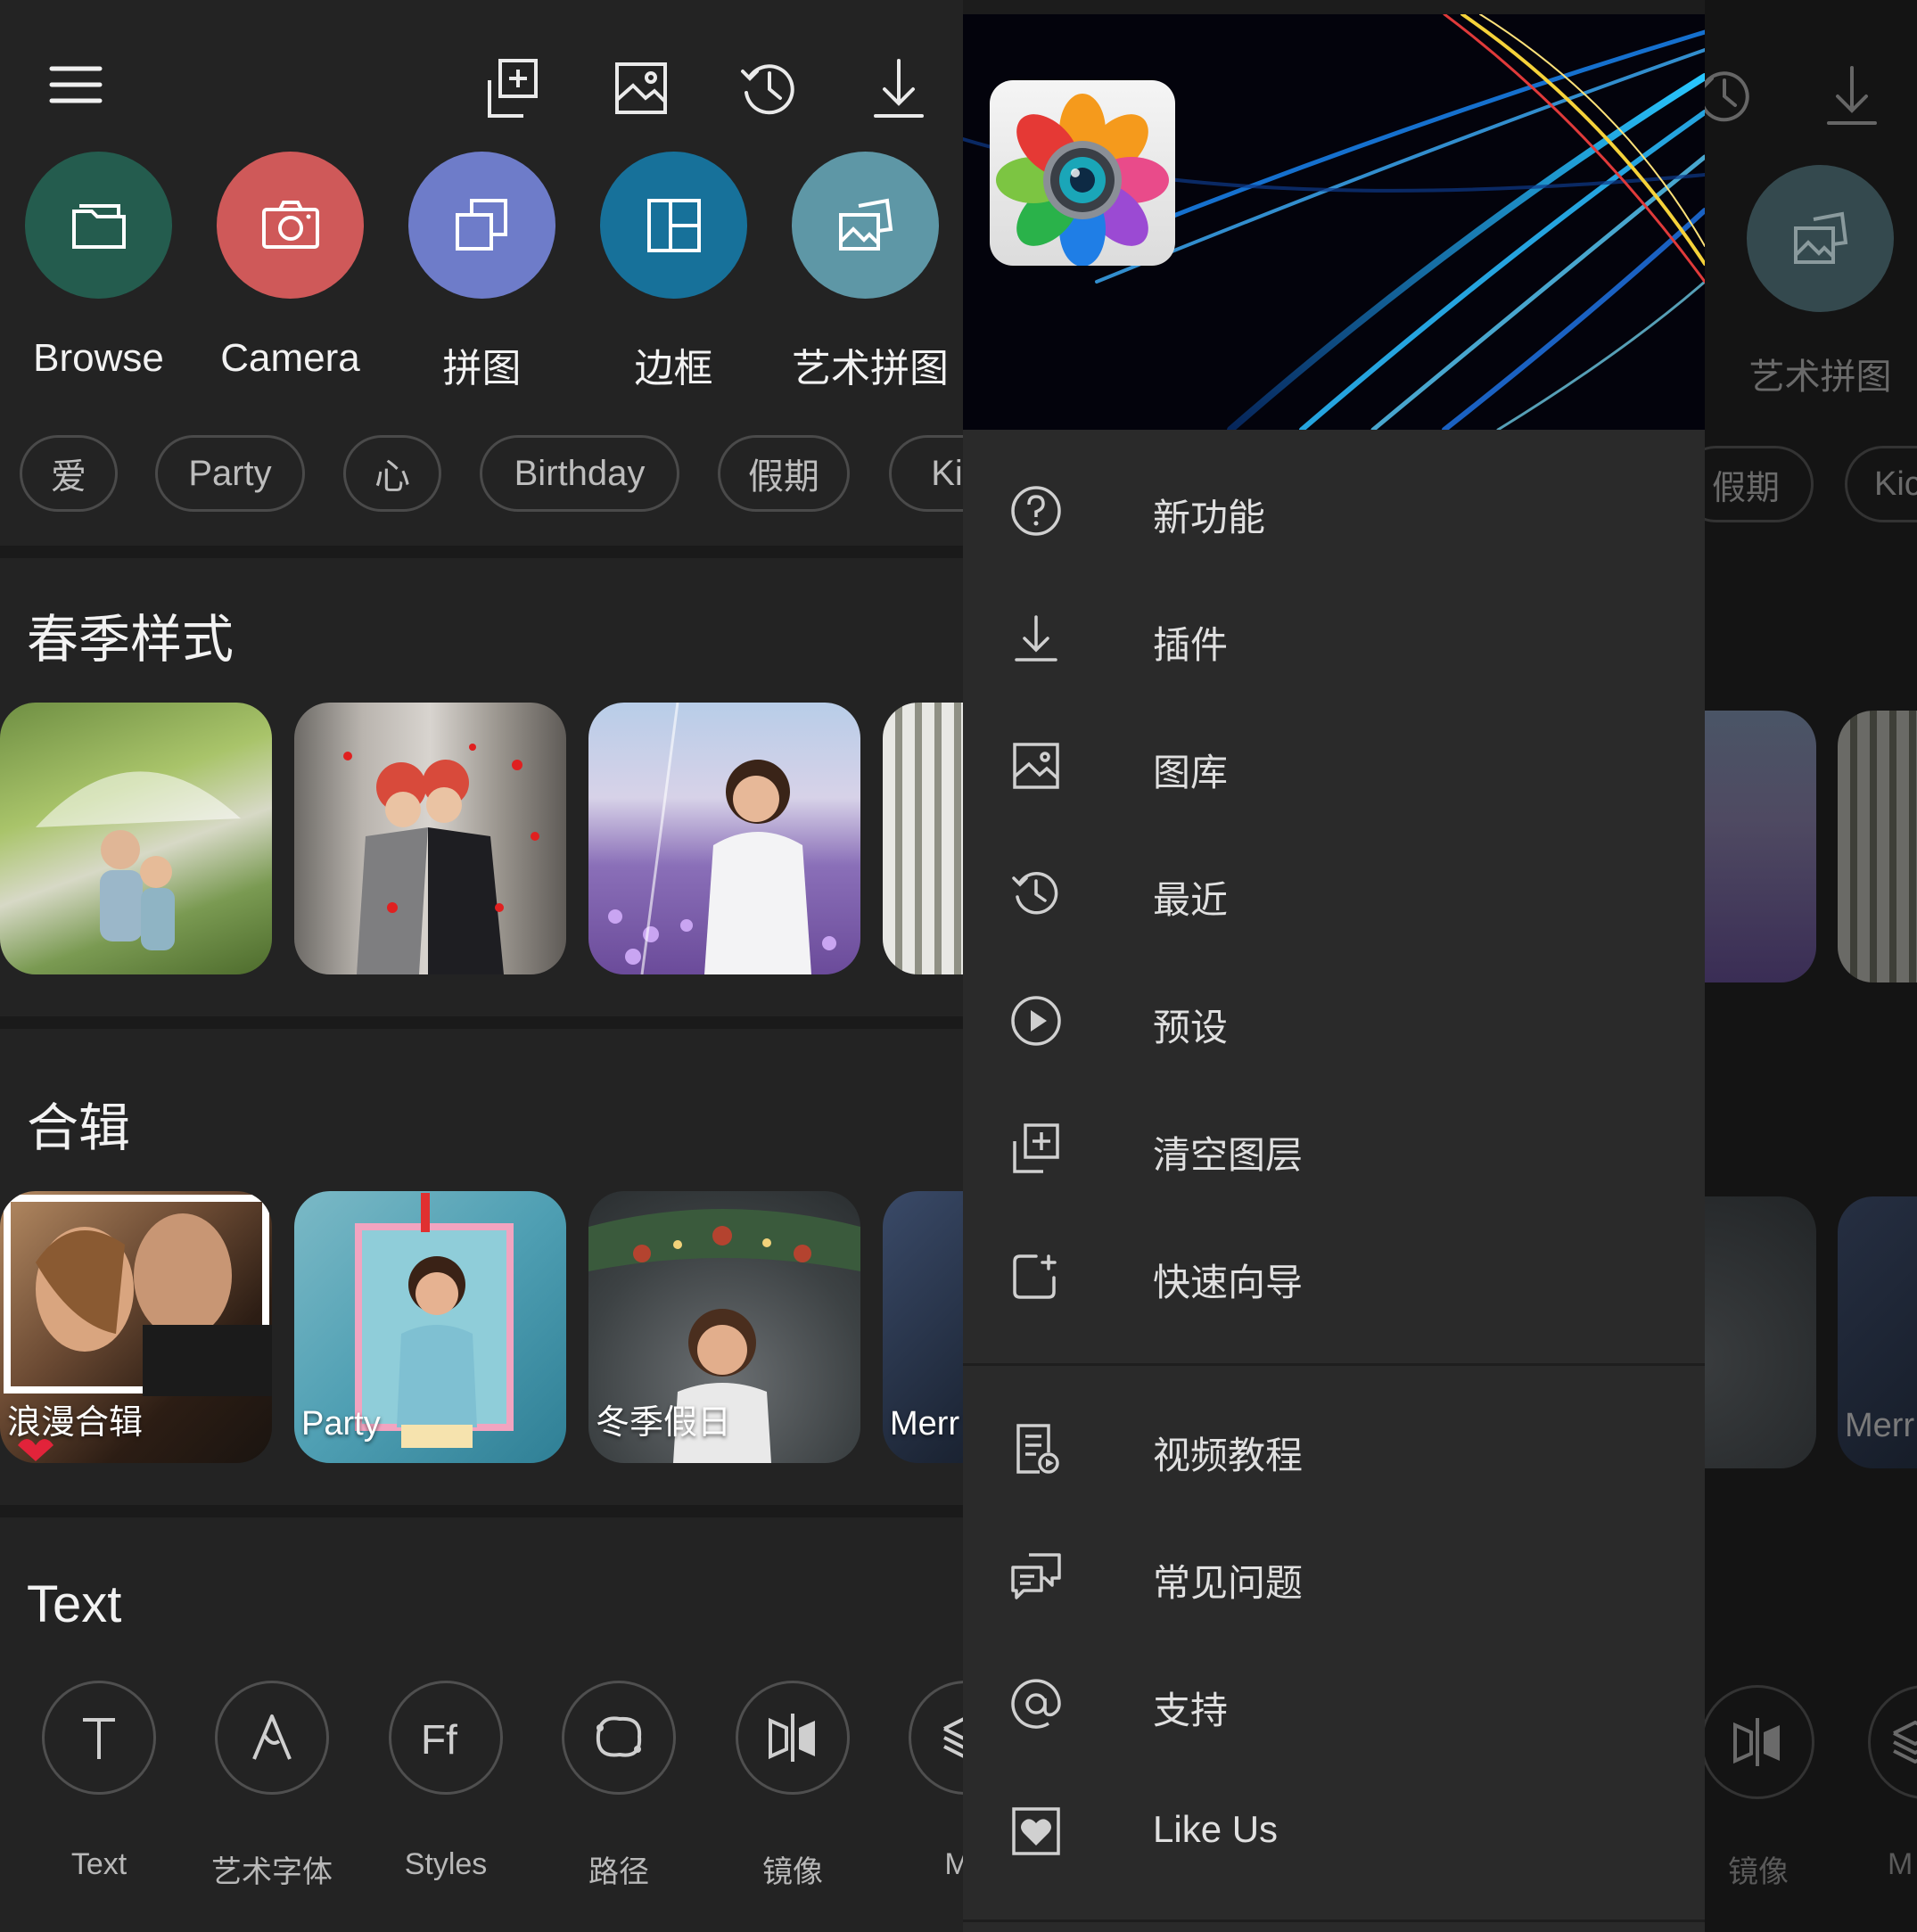 This screenshot has height=1932, width=1917. What do you see at coordinates (69, 473) in the screenshot?
I see `chip-love: 爱` at bounding box center [69, 473].